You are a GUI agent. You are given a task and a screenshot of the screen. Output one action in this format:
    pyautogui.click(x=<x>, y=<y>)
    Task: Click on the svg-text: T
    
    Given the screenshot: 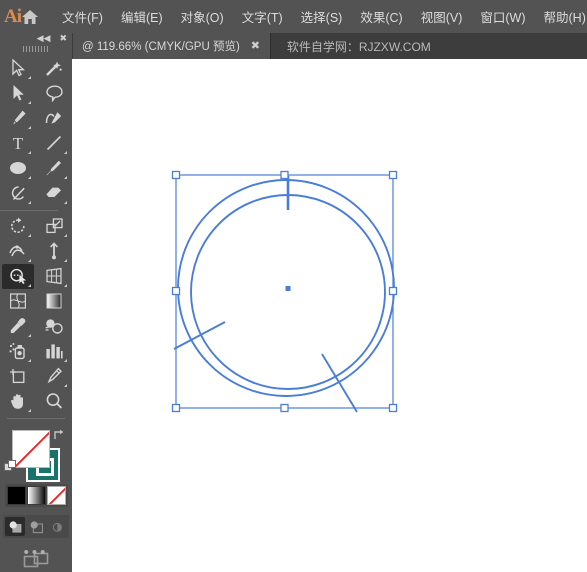 What is the action you would take?
    pyautogui.click(x=18, y=143)
    